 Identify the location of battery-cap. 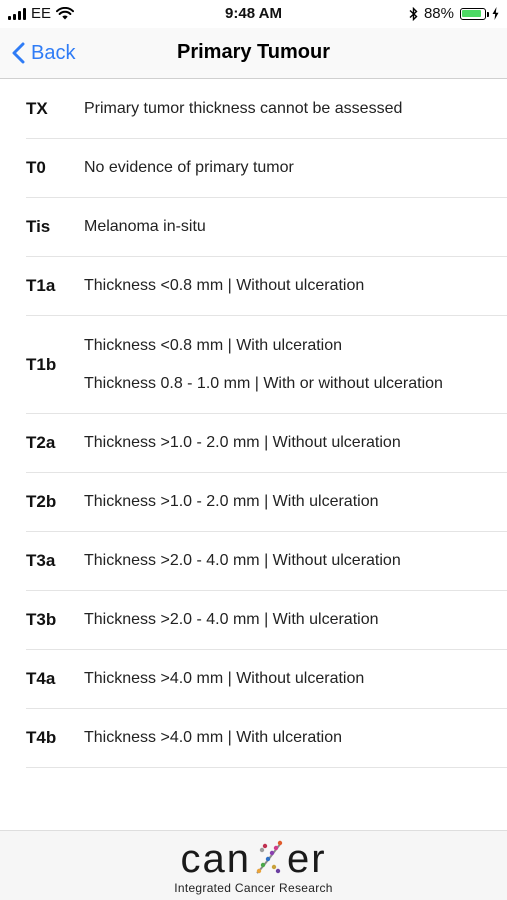
(488, 14).